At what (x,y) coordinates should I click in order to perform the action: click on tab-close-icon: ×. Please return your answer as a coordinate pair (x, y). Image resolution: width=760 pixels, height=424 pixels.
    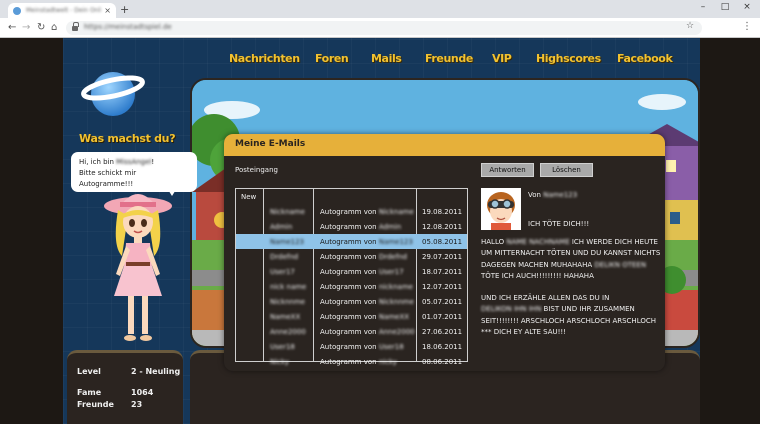
    Looking at the image, I should click on (107, 10).